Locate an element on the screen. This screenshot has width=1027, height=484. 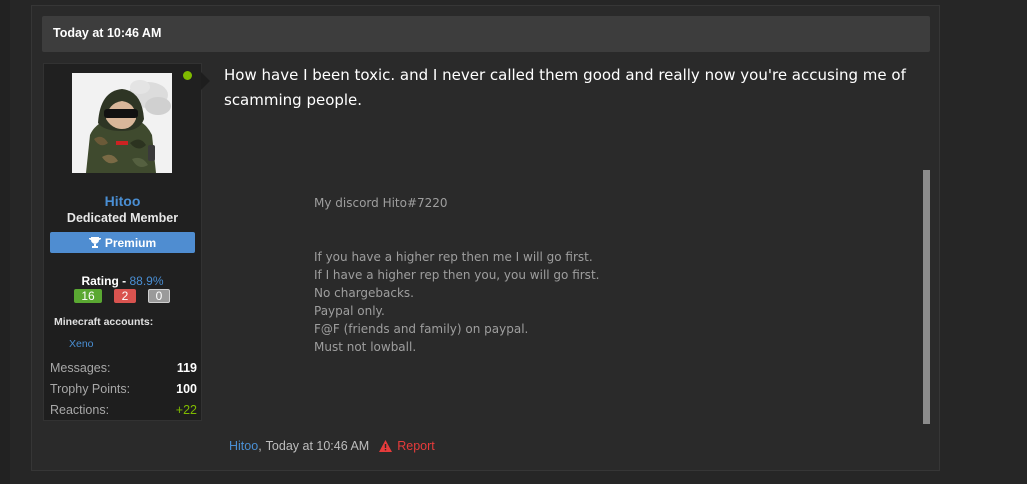
avatar-image is located at coordinates (122, 123).